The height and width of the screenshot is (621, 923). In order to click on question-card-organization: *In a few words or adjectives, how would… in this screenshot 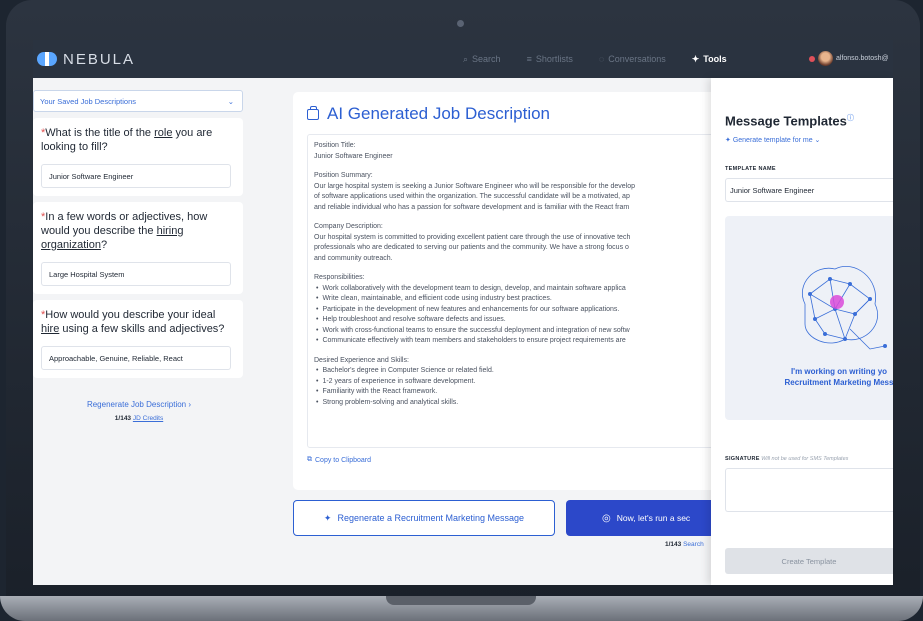, I will do `click(138, 248)`.